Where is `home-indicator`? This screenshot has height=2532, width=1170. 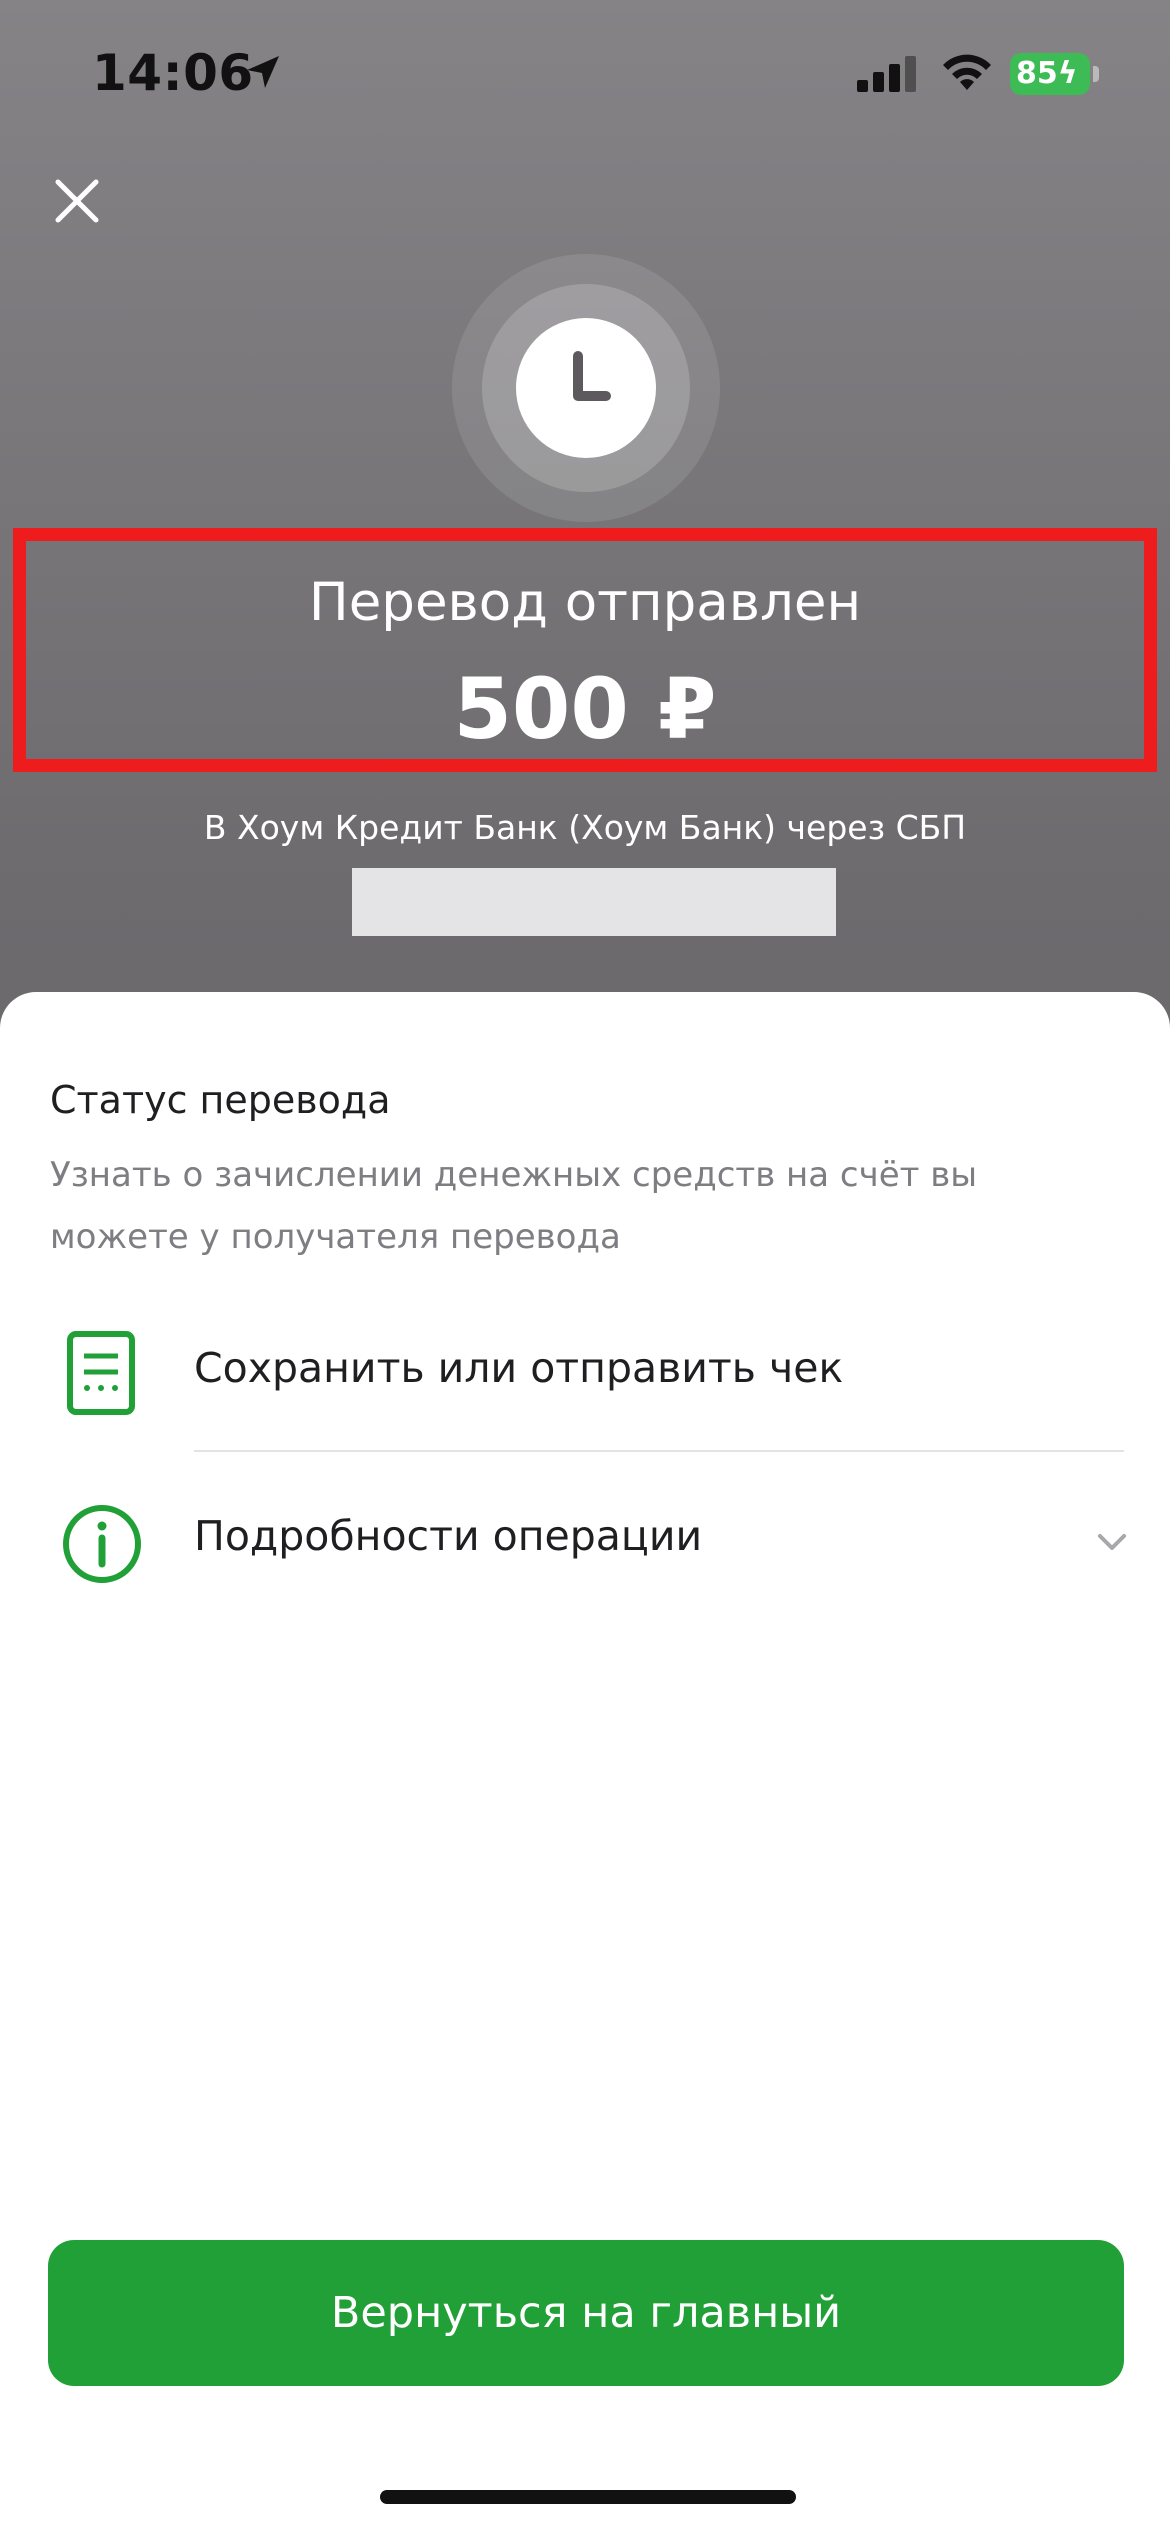
home-indicator is located at coordinates (588, 2497).